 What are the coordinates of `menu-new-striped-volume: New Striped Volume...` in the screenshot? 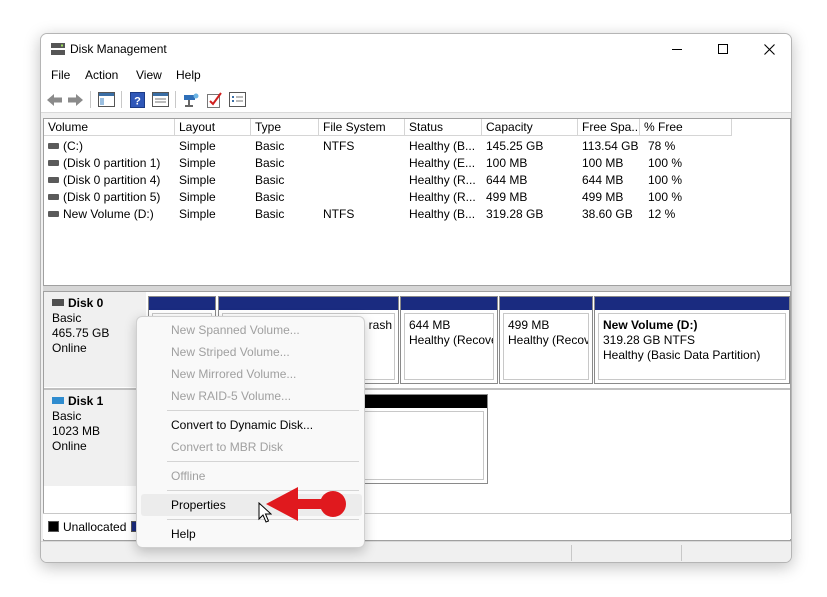 It's located at (251, 352).